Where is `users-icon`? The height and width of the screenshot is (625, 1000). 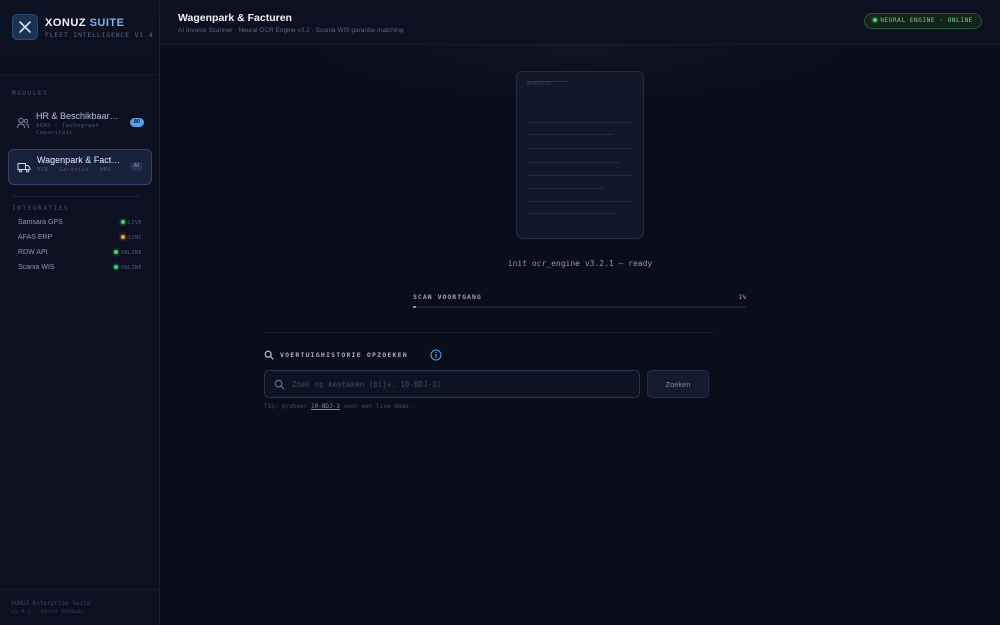
users-icon is located at coordinates (23, 123).